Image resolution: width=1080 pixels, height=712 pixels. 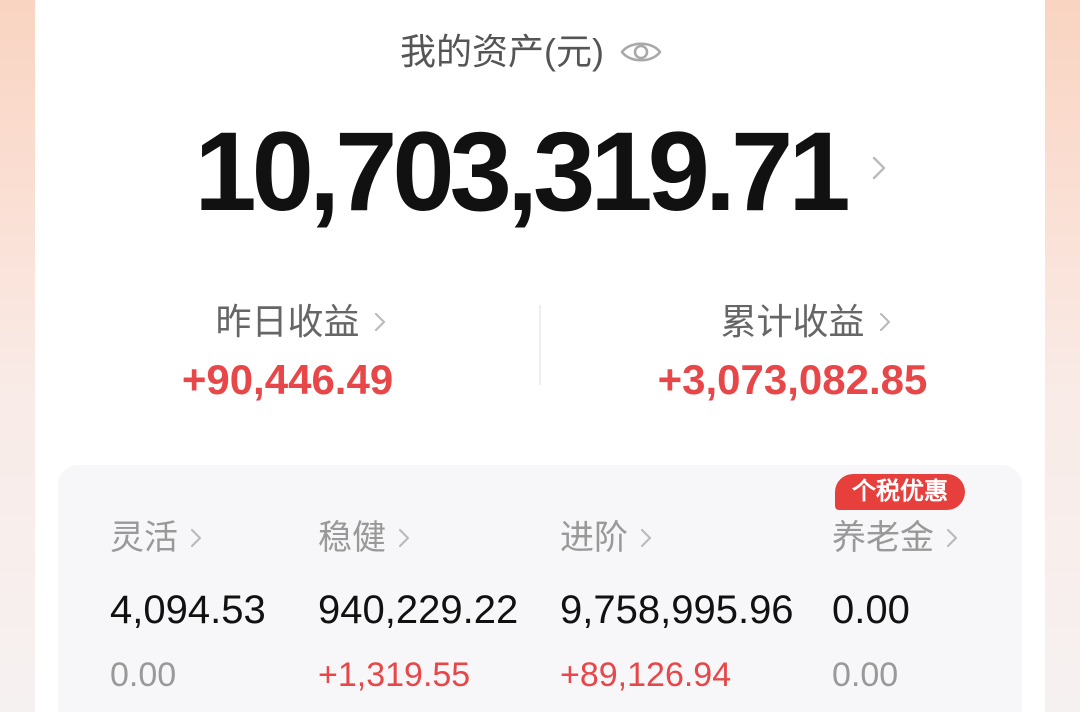 What do you see at coordinates (502, 51) in the screenshot?
I see `page-title: 我的资产(元)` at bounding box center [502, 51].